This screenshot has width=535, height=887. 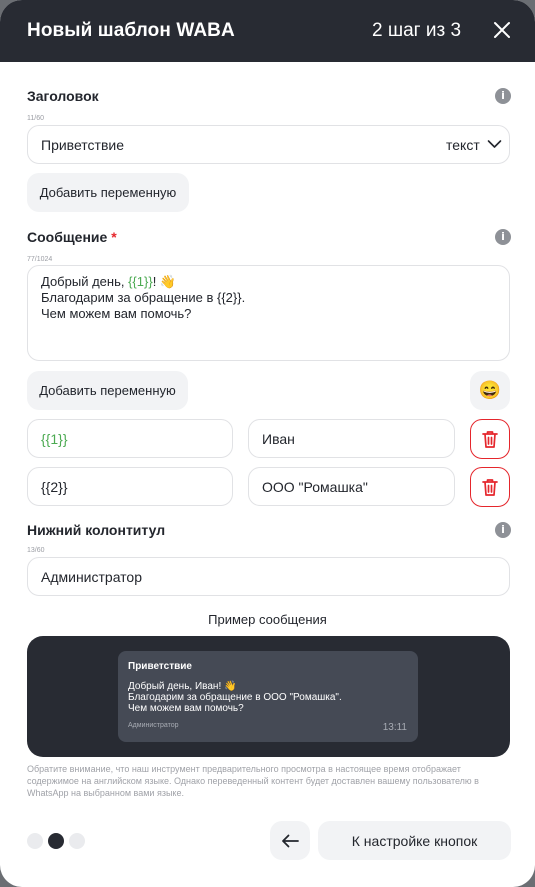 I want to click on next-step-button: К настройке кнопок, so click(x=414, y=840).